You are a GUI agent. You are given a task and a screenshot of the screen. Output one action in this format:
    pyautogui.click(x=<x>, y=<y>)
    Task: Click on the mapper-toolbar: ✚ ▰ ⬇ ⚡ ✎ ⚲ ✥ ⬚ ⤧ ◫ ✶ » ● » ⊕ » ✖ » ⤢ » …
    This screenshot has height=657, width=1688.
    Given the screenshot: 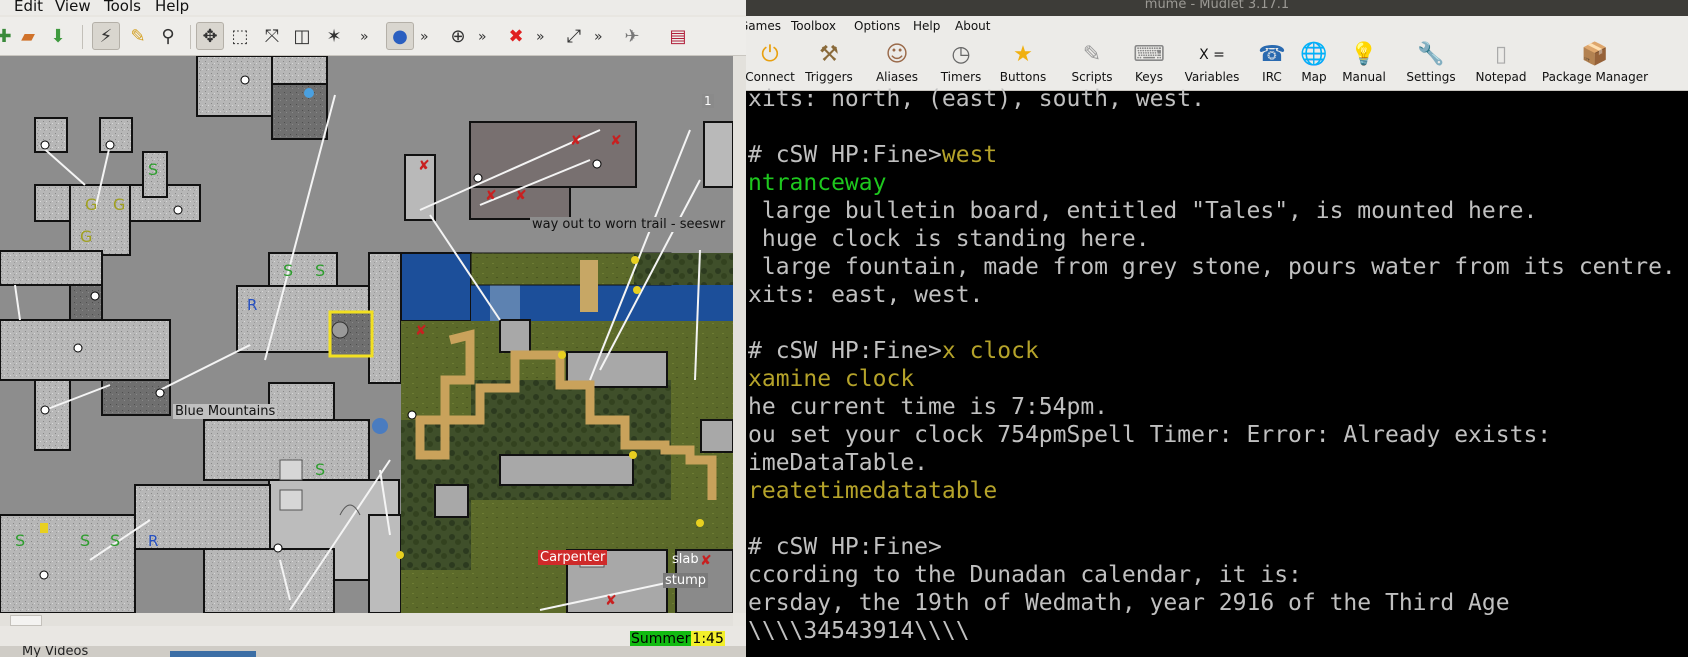 What is the action you would take?
    pyautogui.click(x=373, y=36)
    